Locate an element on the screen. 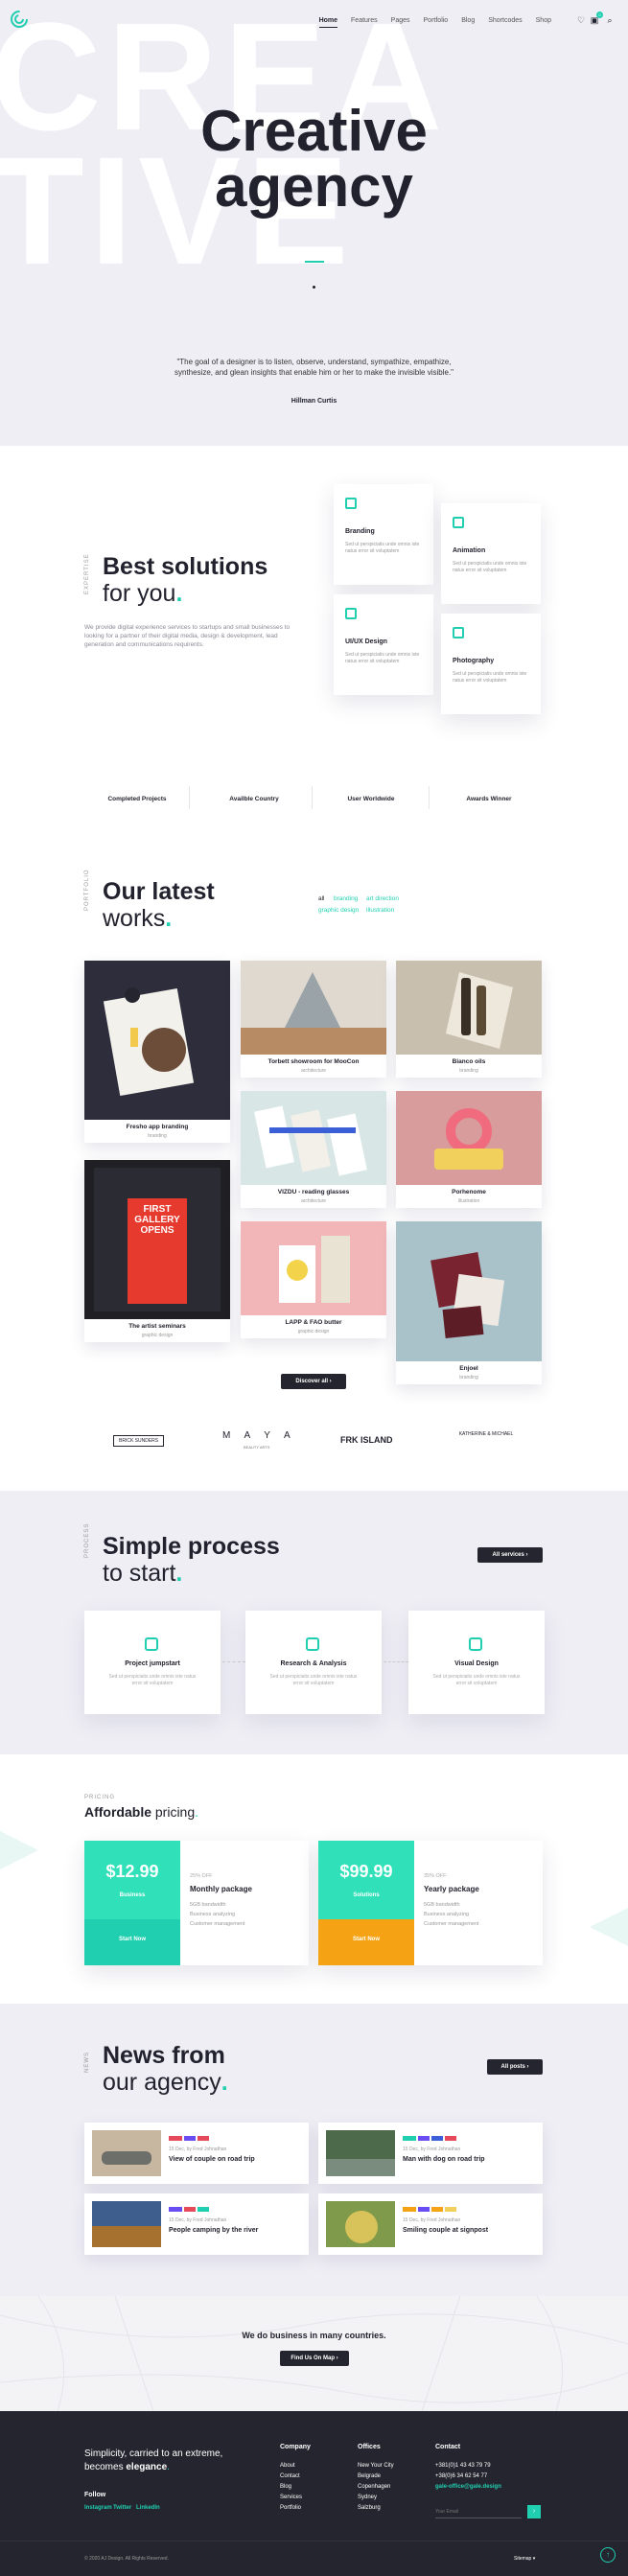  find-on-map-button: Find Us On Map › is located at coordinates (314, 2358).